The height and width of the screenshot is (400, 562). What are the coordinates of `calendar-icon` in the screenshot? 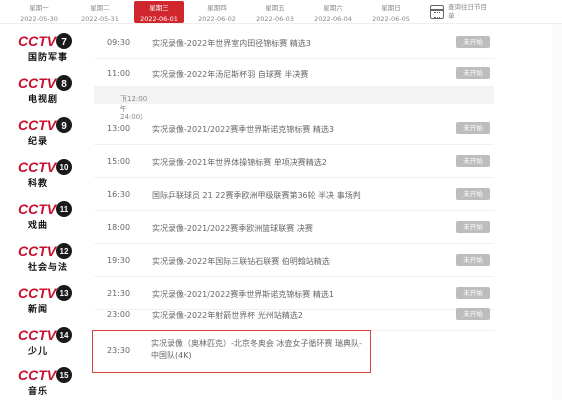 It's located at (437, 12).